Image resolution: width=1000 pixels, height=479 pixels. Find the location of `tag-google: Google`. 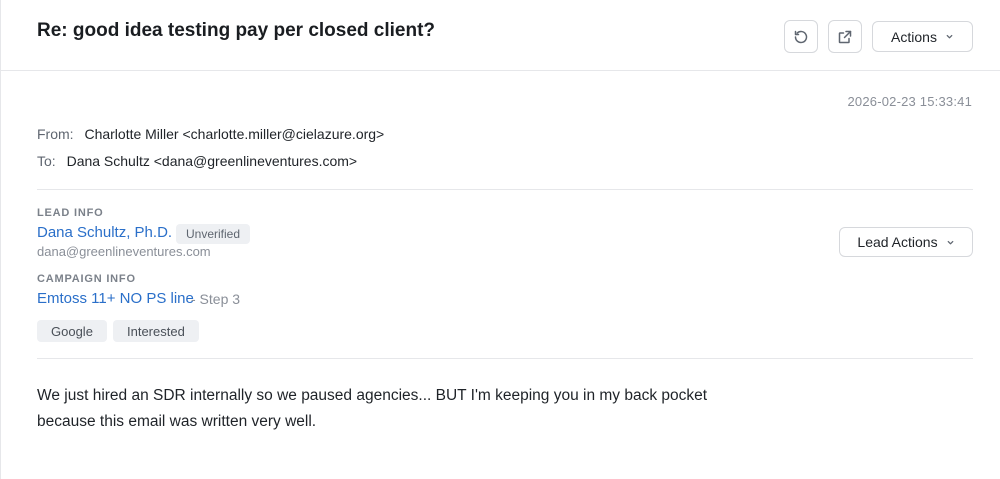

tag-google: Google is located at coordinates (72, 331).